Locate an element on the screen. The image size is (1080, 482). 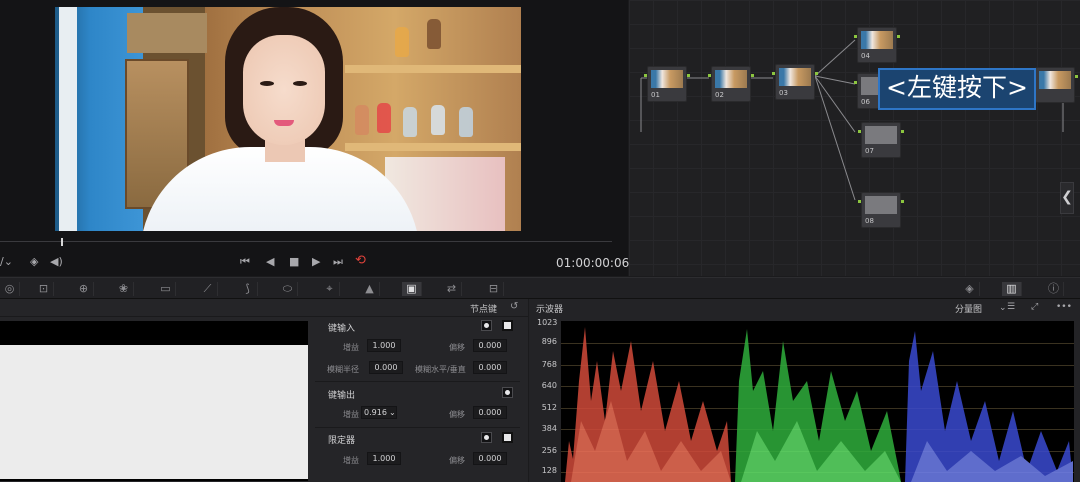
skip-back-icon: ⏮ is located at coordinates (245, 262).